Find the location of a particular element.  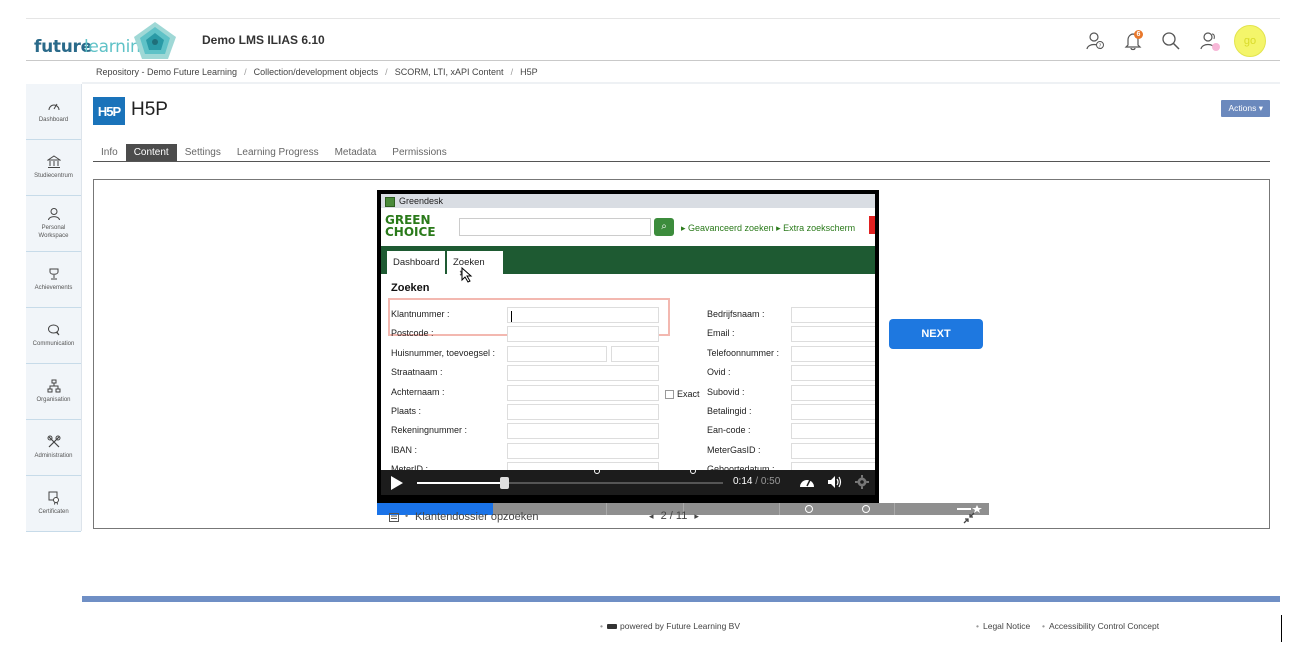

settings-gear-icon is located at coordinates (862, 482).